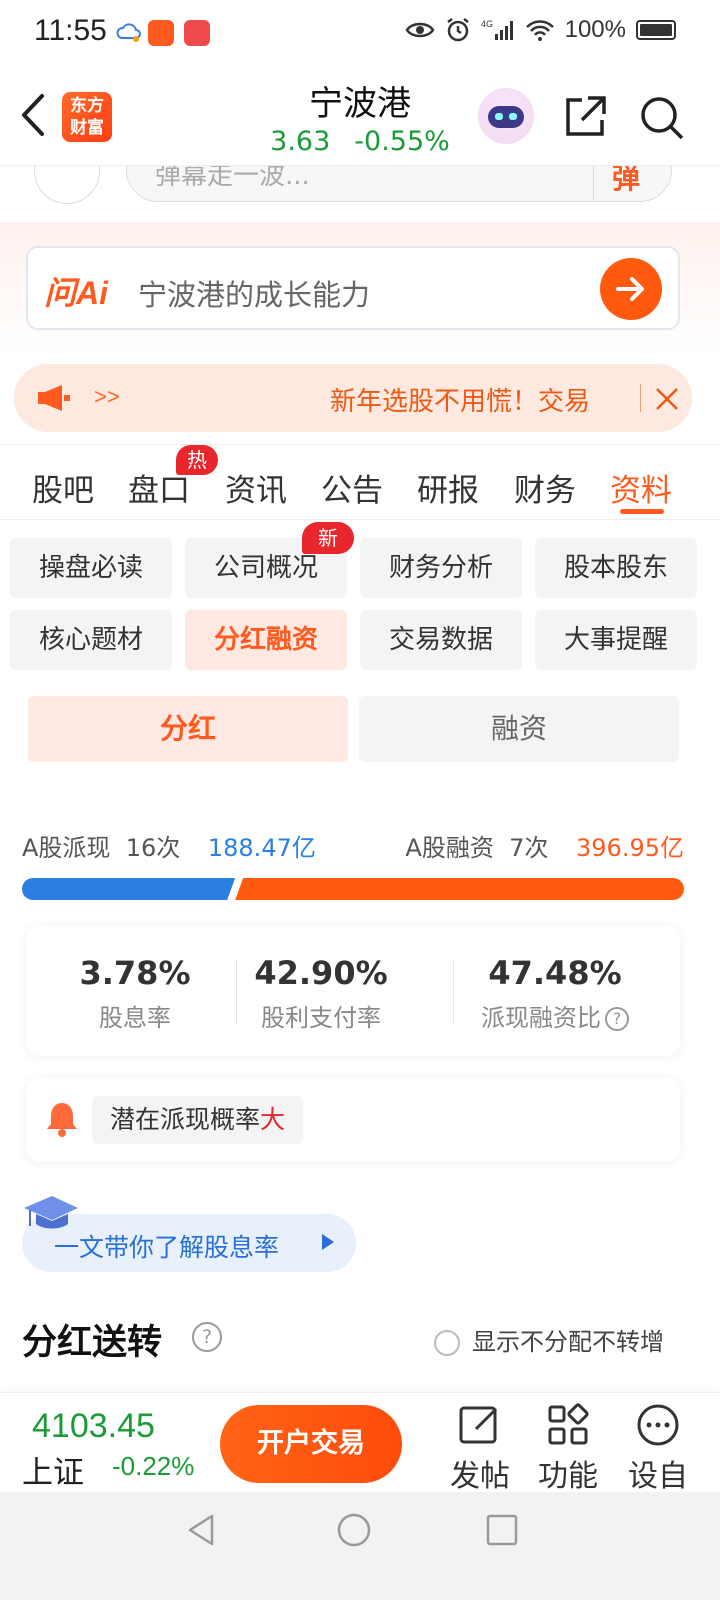  What do you see at coordinates (360, 34) in the screenshot?
I see `status-bar: 11:55 4G 100%` at bounding box center [360, 34].